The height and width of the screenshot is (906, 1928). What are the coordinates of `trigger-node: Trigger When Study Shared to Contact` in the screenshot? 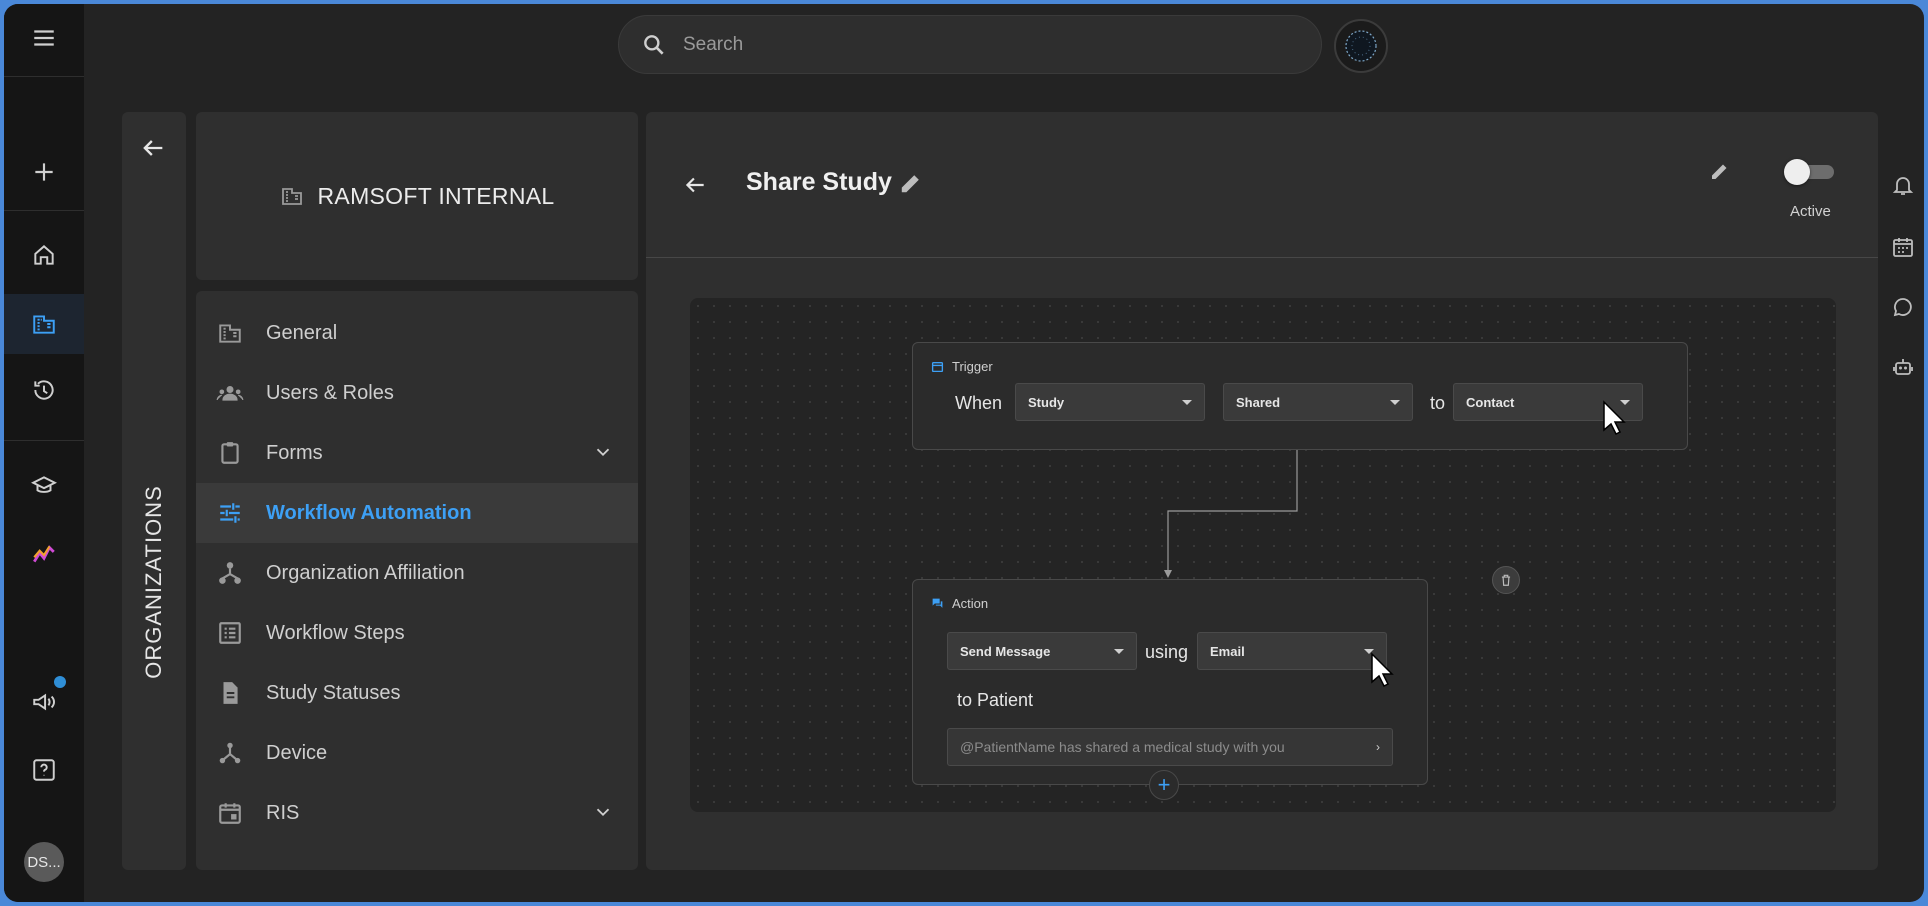 It's located at (1300, 396).